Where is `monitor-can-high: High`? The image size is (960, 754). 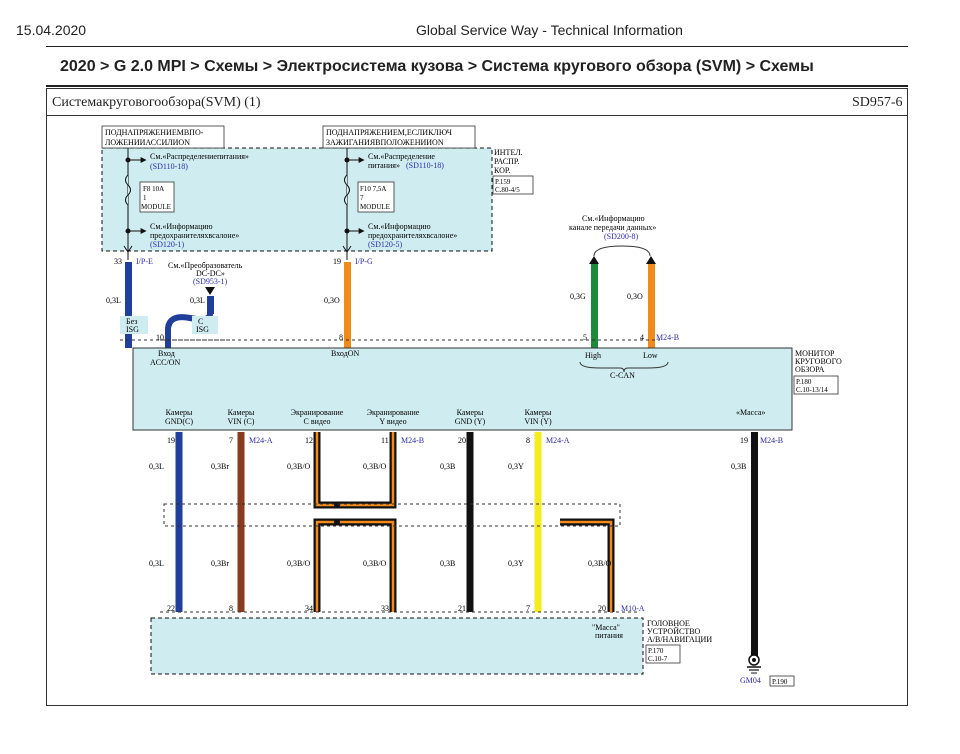 monitor-can-high: High is located at coordinates (593, 355).